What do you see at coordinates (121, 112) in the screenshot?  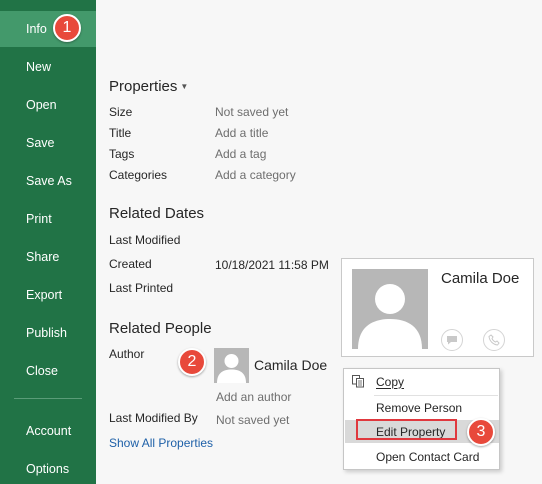 I see `size-label: Size` at bounding box center [121, 112].